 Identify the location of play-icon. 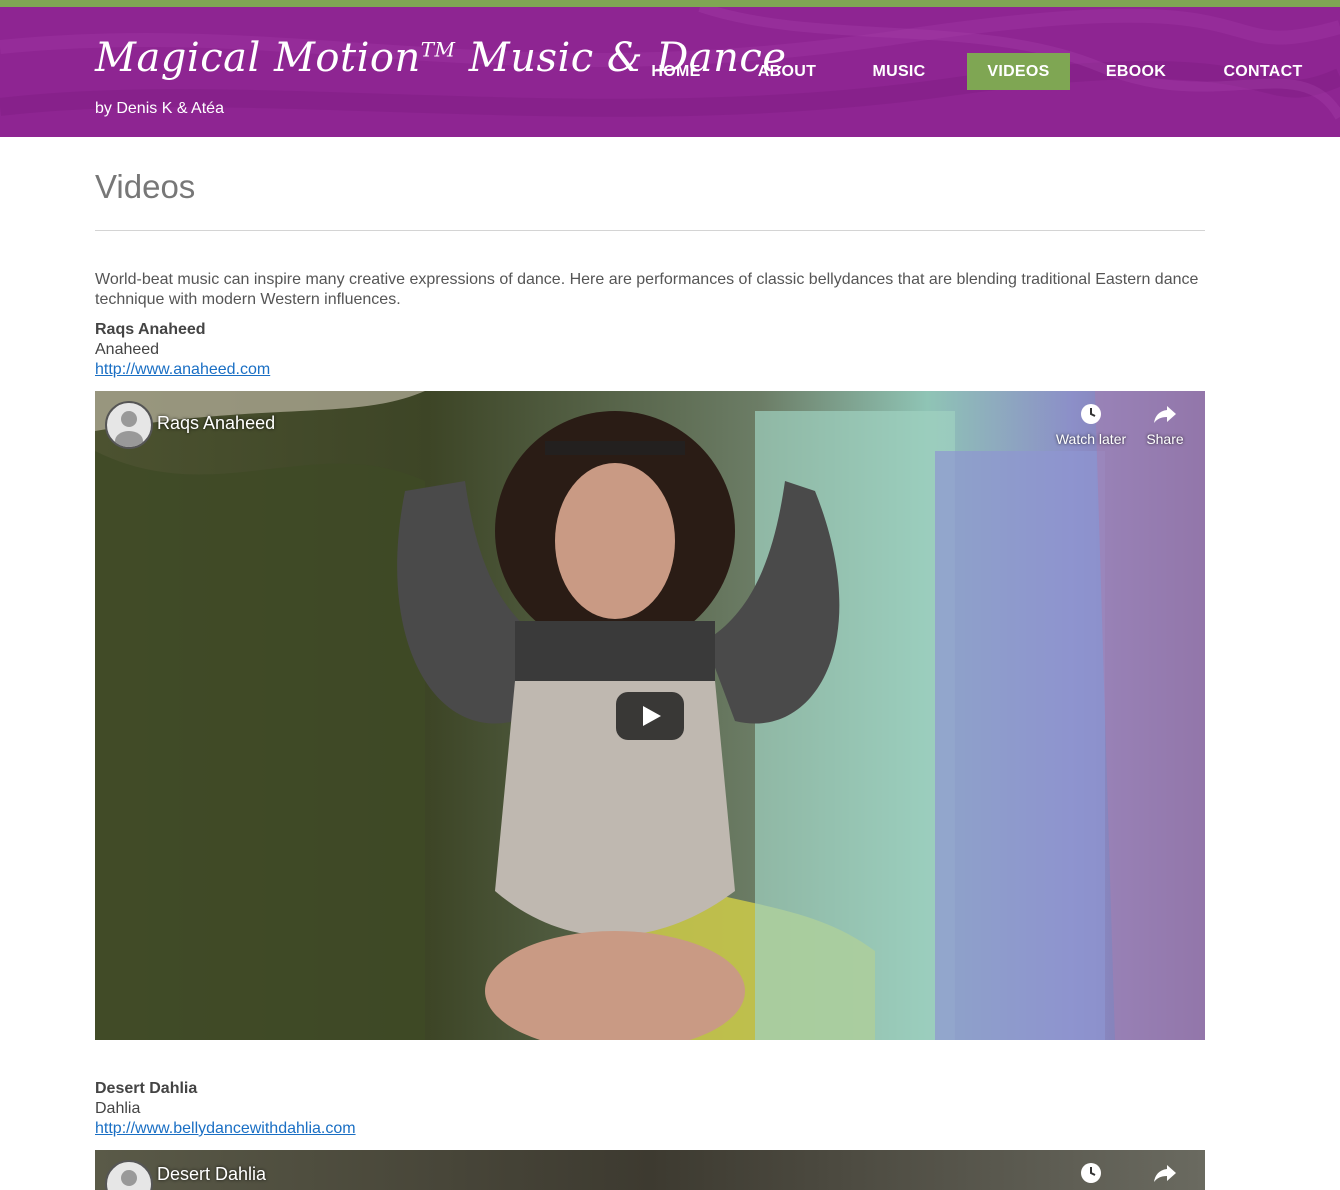
(650, 716).